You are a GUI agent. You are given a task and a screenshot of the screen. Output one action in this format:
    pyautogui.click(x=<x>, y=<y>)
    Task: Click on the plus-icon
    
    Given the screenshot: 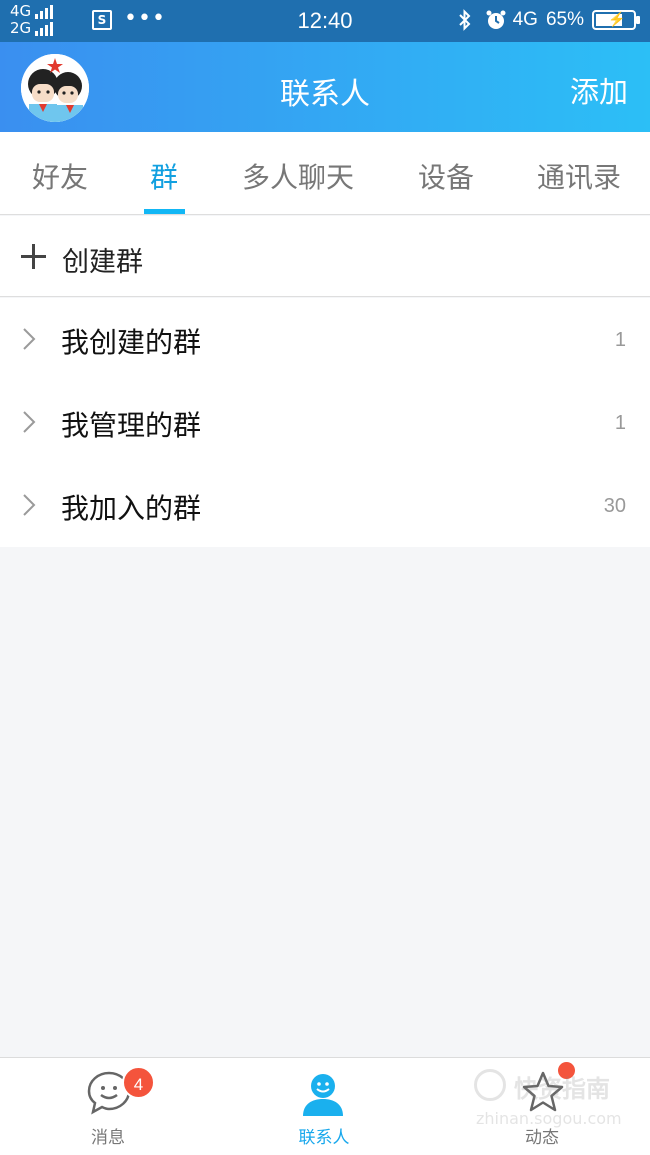 What is the action you would take?
    pyautogui.click(x=33, y=256)
    